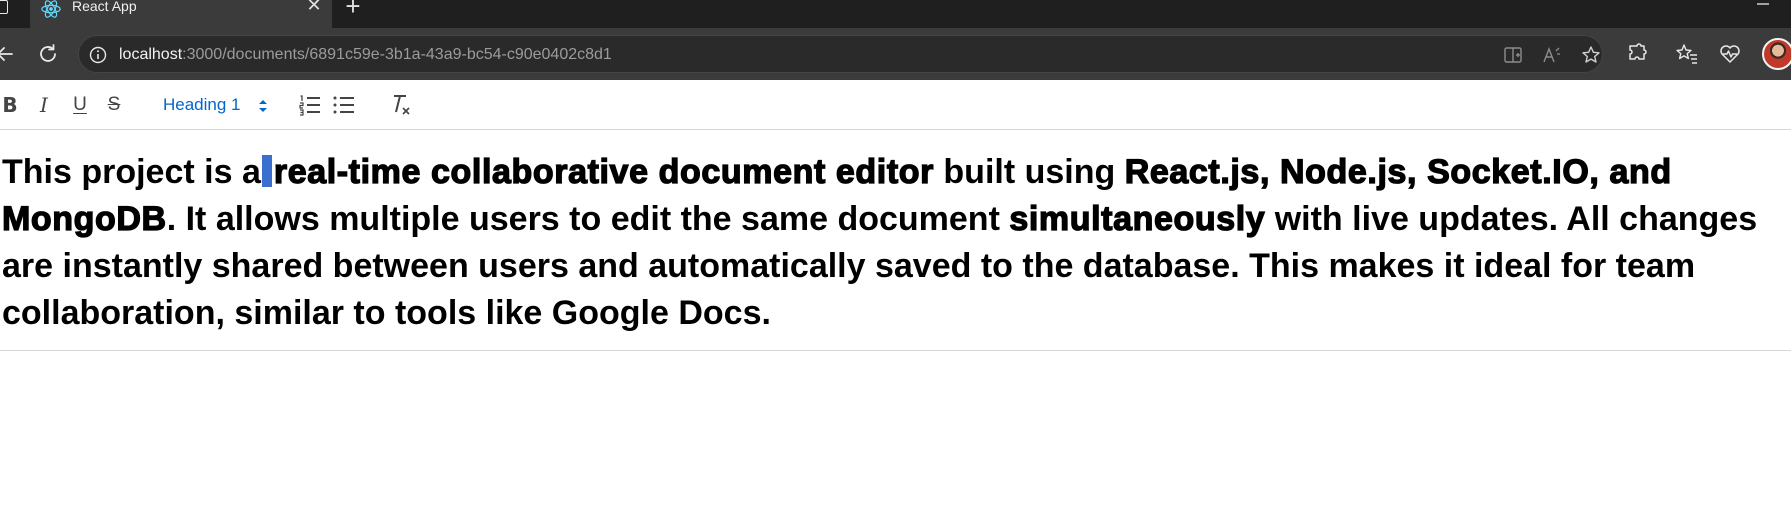 Image resolution: width=1791 pixels, height=518 pixels. Describe the element at coordinates (114, 105) in the screenshot. I see `strikethrough-button: S` at that location.